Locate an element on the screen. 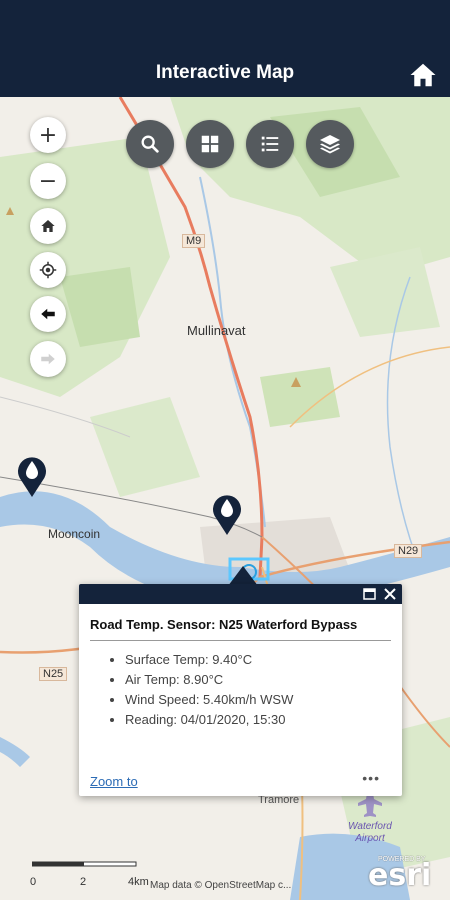 The image size is (450, 900). label-mullinavat: Mullinavat is located at coordinates (216, 330).